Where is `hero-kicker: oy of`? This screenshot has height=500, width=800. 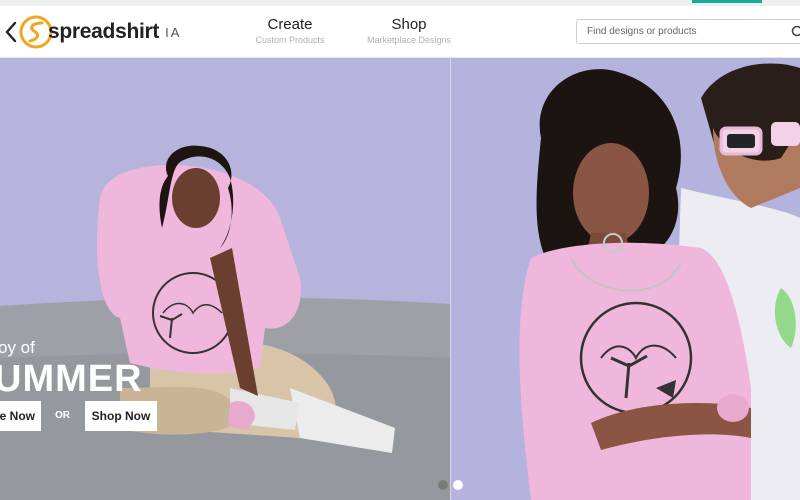 hero-kicker: oy of is located at coordinates (17, 347).